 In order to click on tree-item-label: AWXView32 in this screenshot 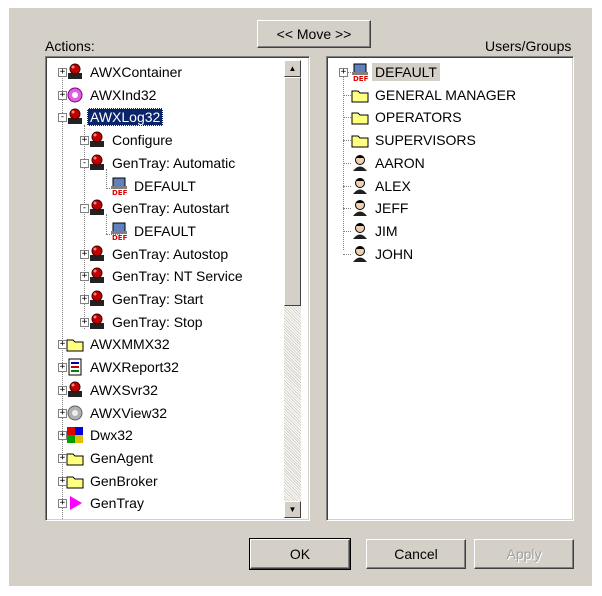, I will do `click(129, 412)`.